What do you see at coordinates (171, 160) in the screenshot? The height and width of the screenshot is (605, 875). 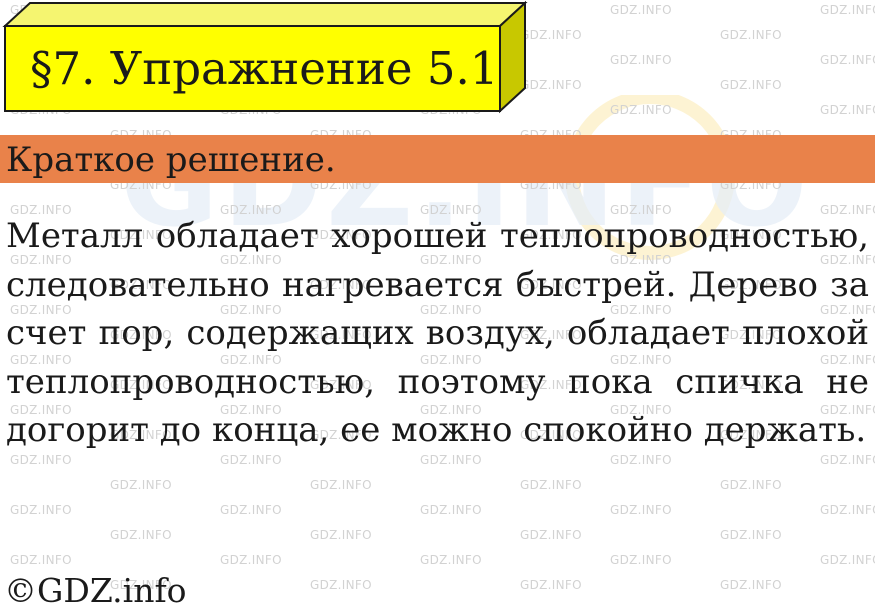 I see `section-label: Краткое решение.` at bounding box center [171, 160].